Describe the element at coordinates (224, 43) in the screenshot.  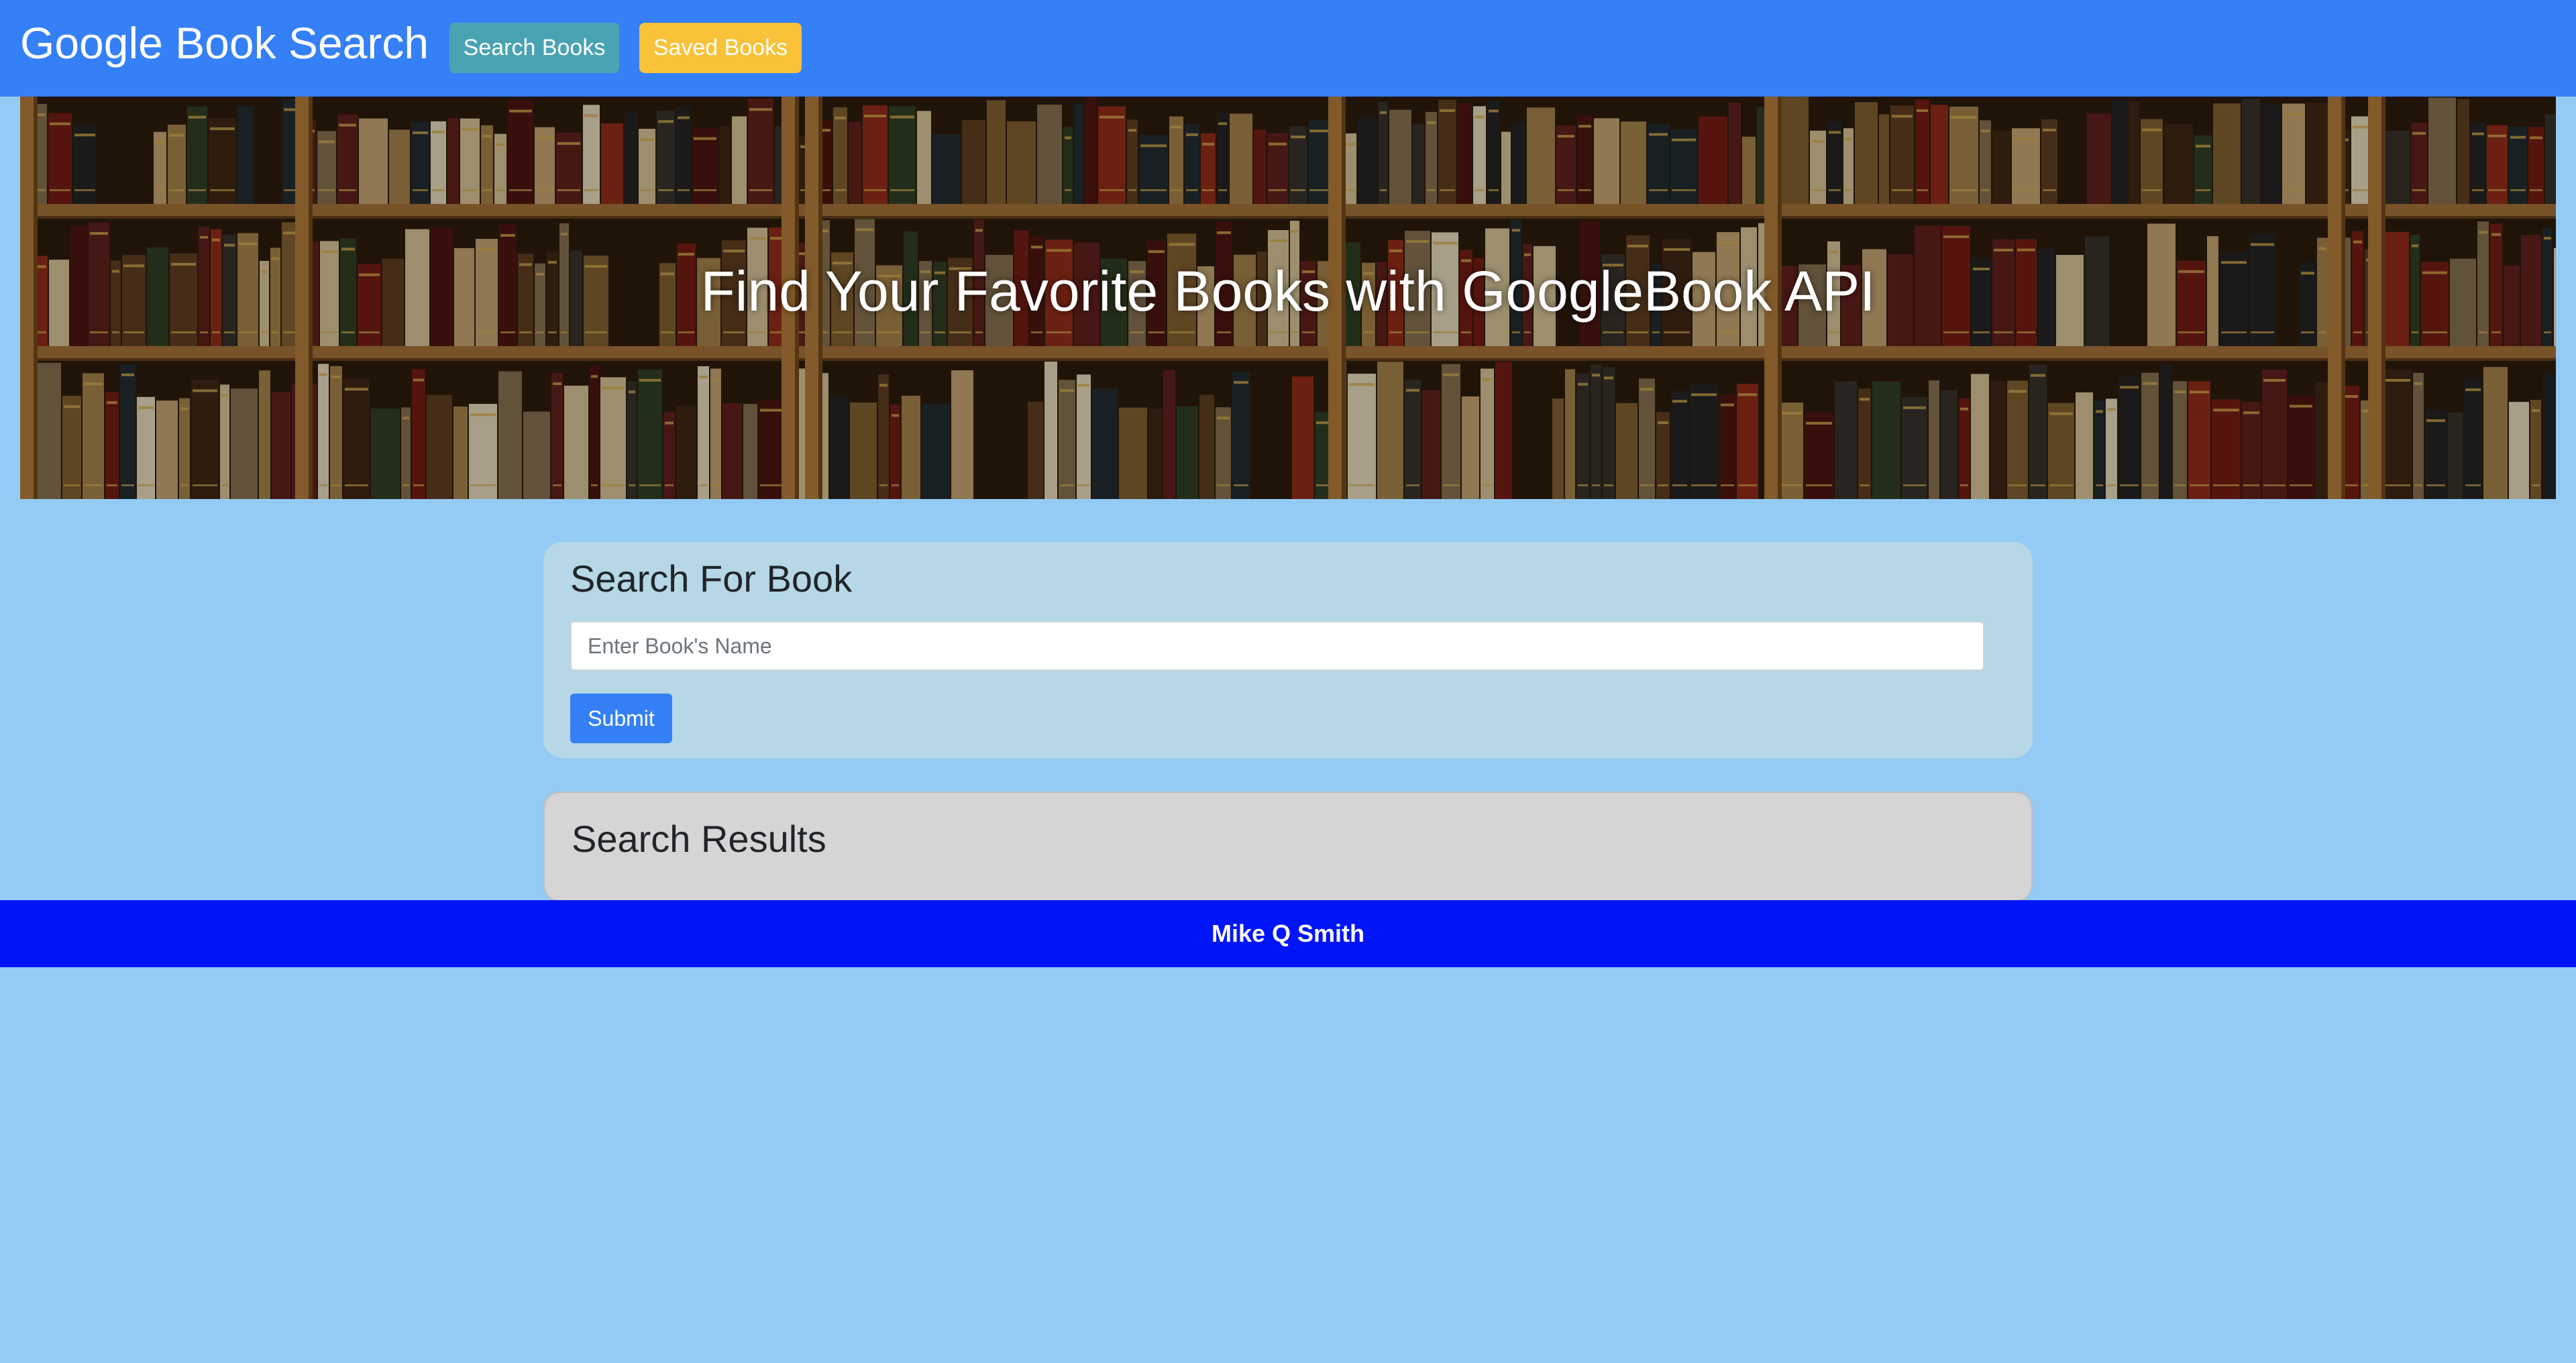
I see `brand-title: Google Book Search` at that location.